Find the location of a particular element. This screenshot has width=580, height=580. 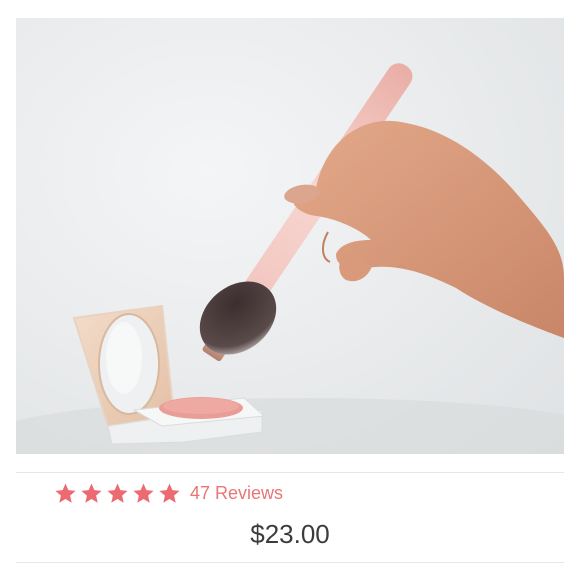

product-price: $23.00 is located at coordinates (290, 534).